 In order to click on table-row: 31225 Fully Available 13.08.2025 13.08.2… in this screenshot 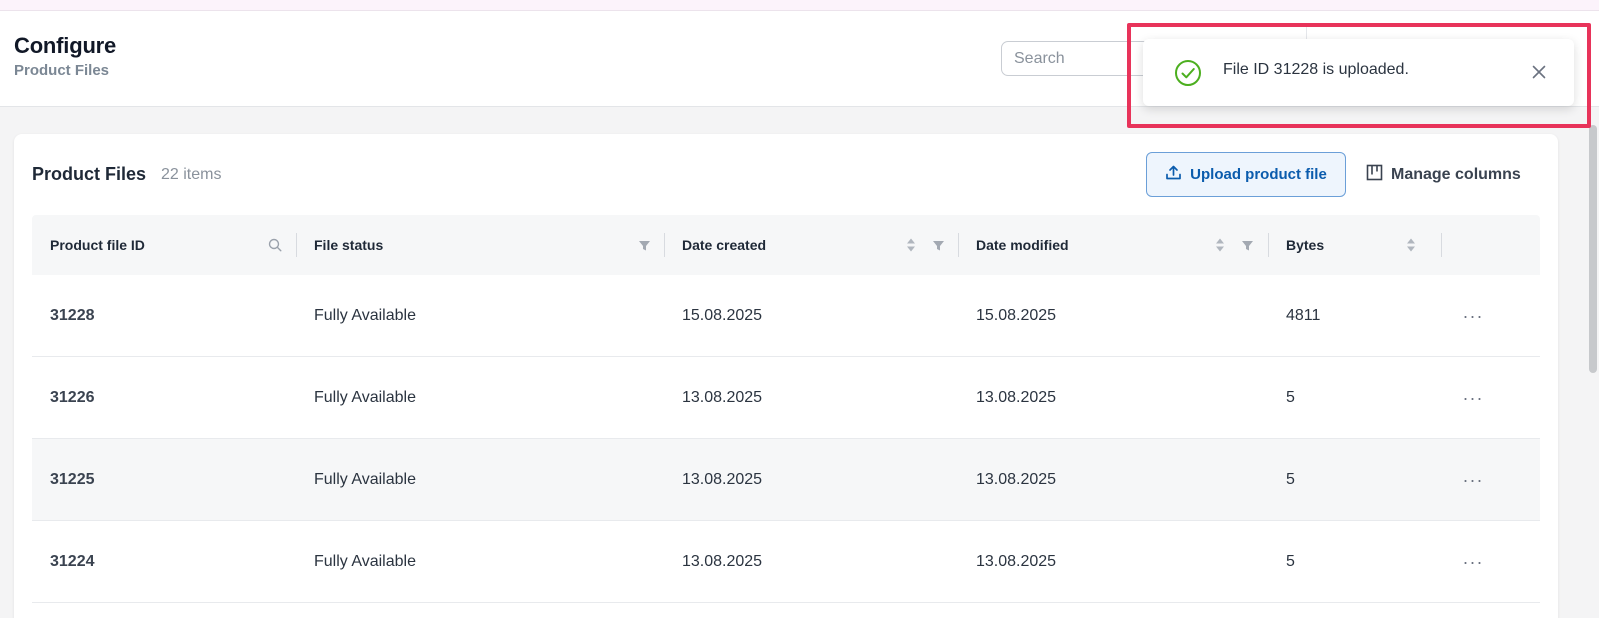, I will do `click(786, 480)`.